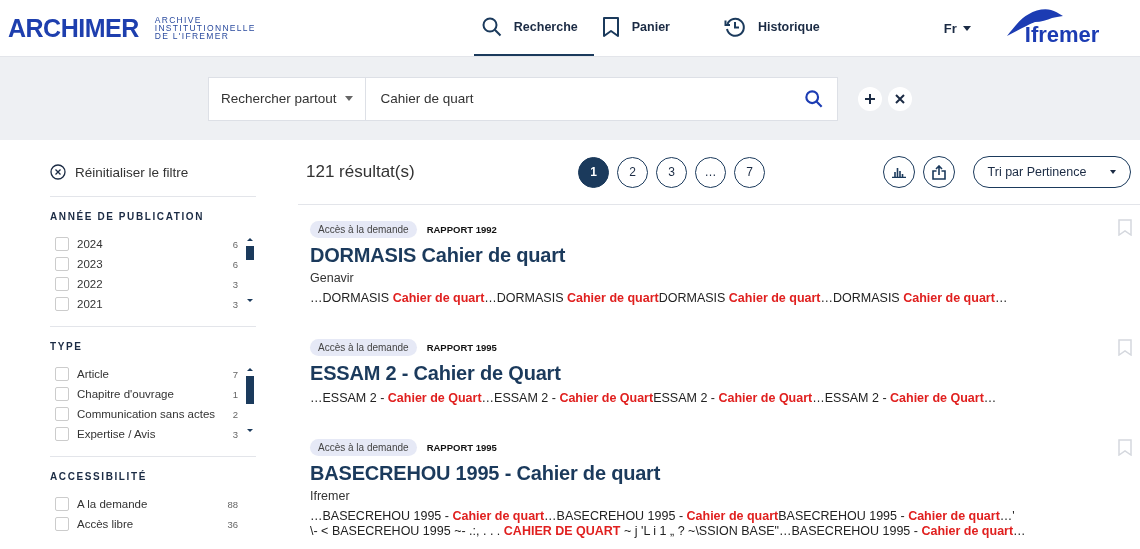  What do you see at coordinates (435, 373) in the screenshot?
I see `result-title: ESSAM 2 - Cahier de Quart` at bounding box center [435, 373].